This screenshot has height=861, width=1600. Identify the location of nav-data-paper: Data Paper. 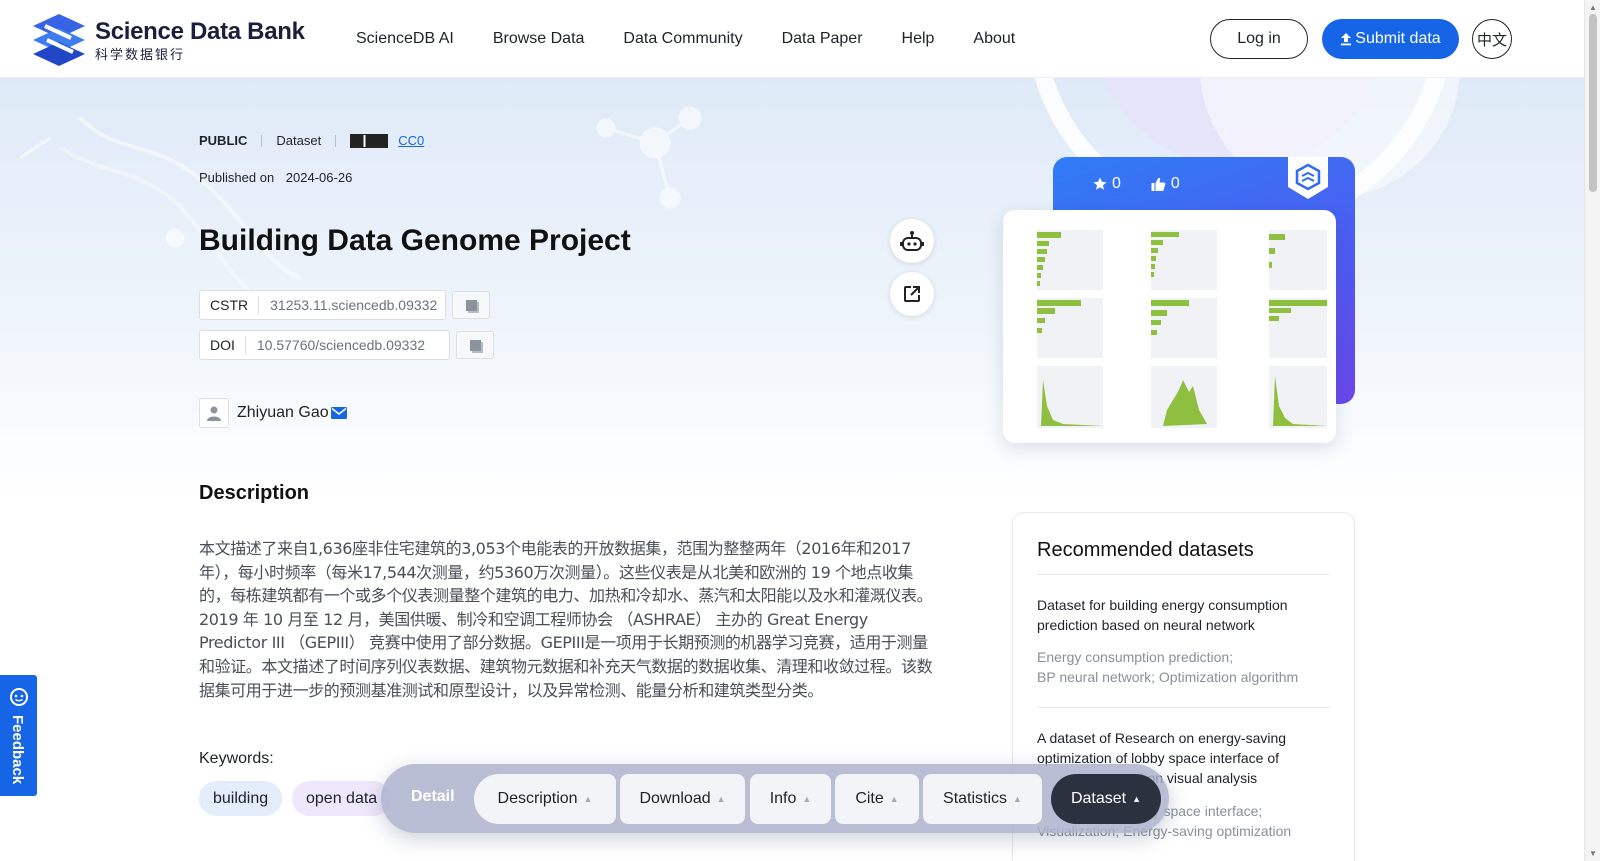
(822, 39).